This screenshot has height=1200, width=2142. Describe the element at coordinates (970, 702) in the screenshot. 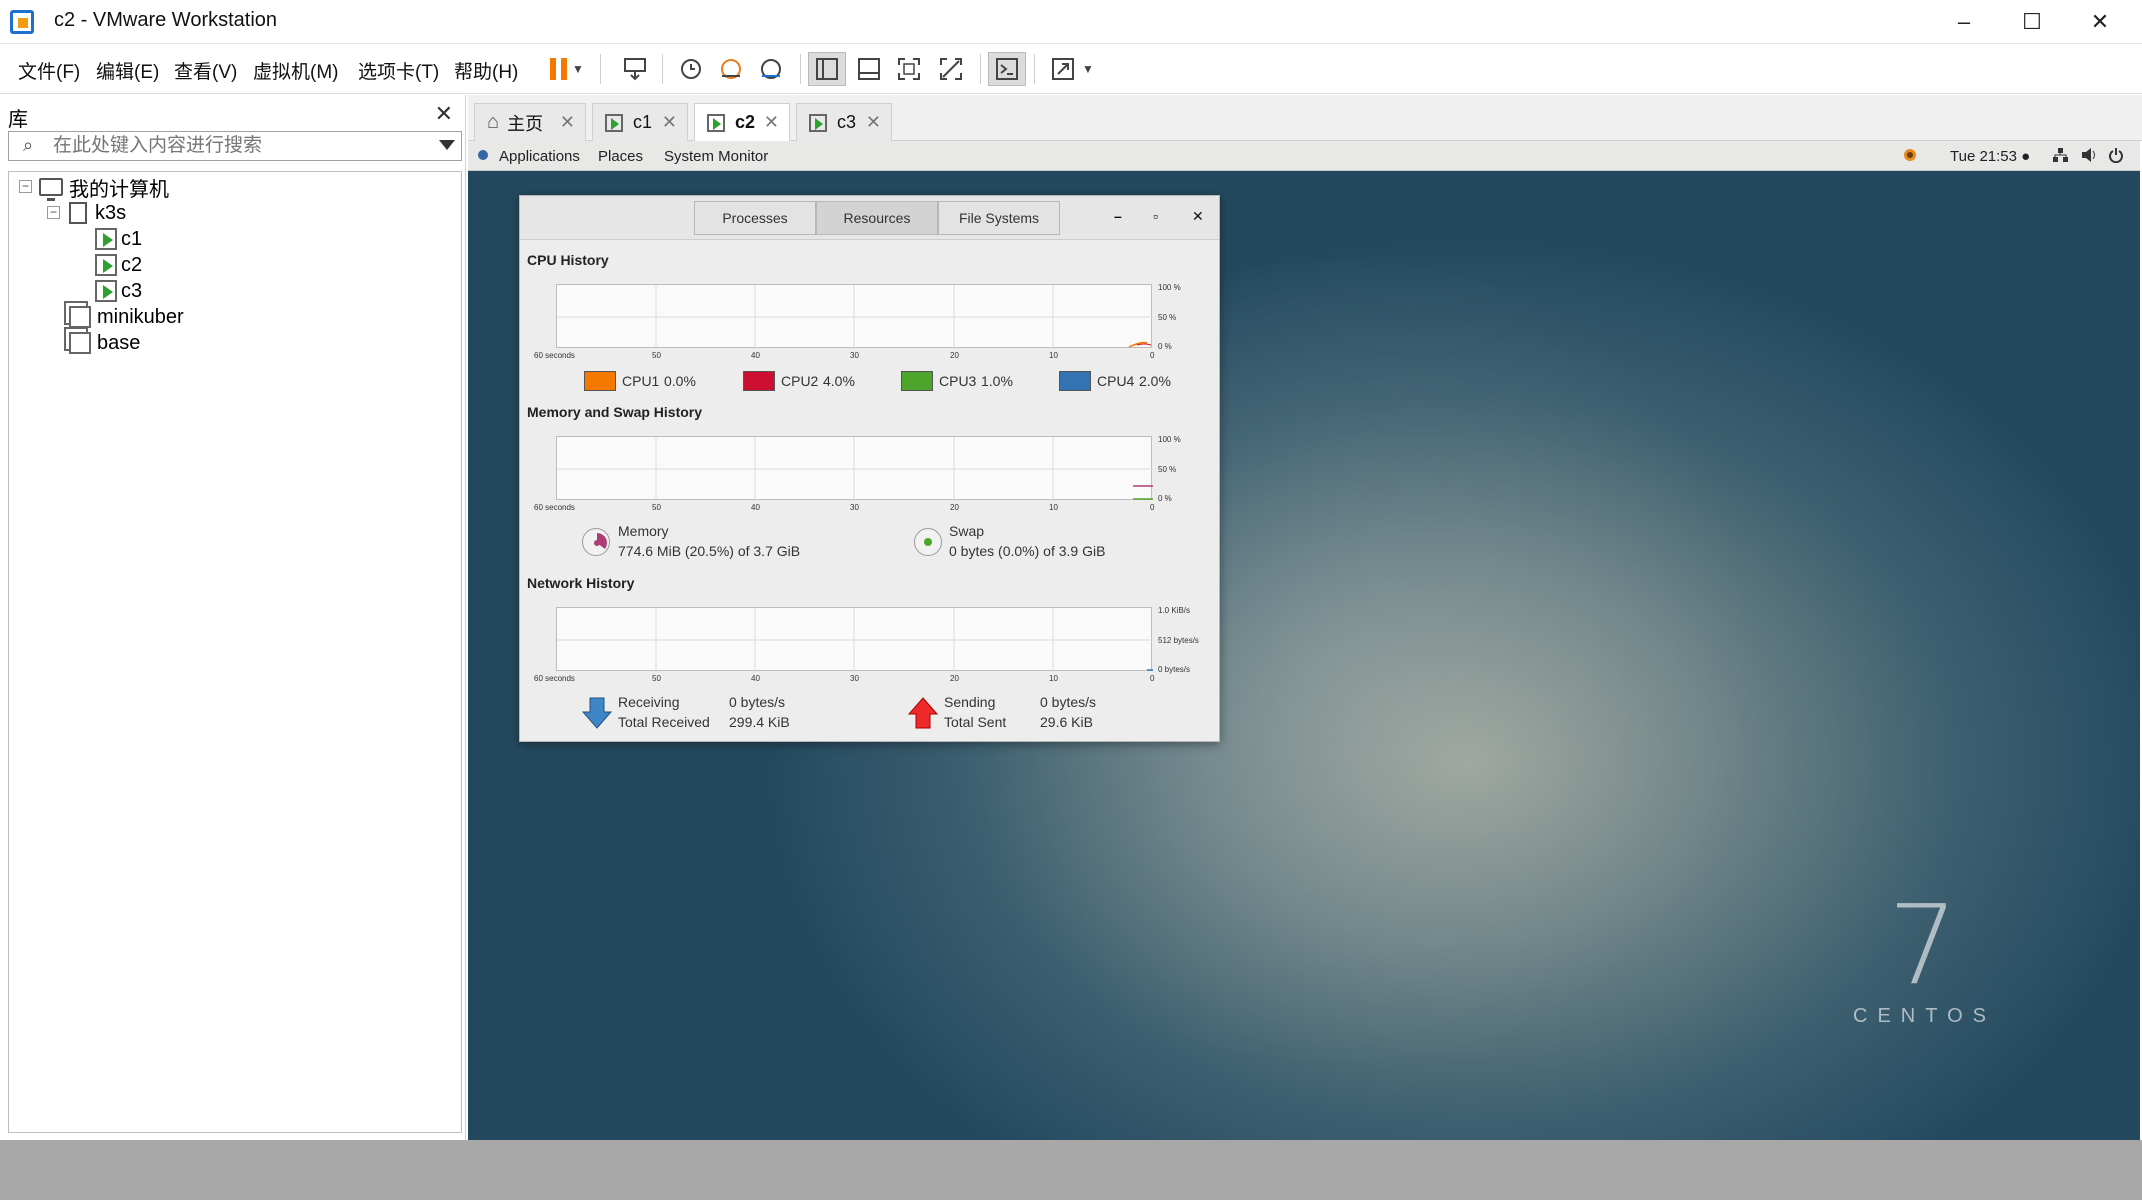

I see `sending-label: Sending` at that location.